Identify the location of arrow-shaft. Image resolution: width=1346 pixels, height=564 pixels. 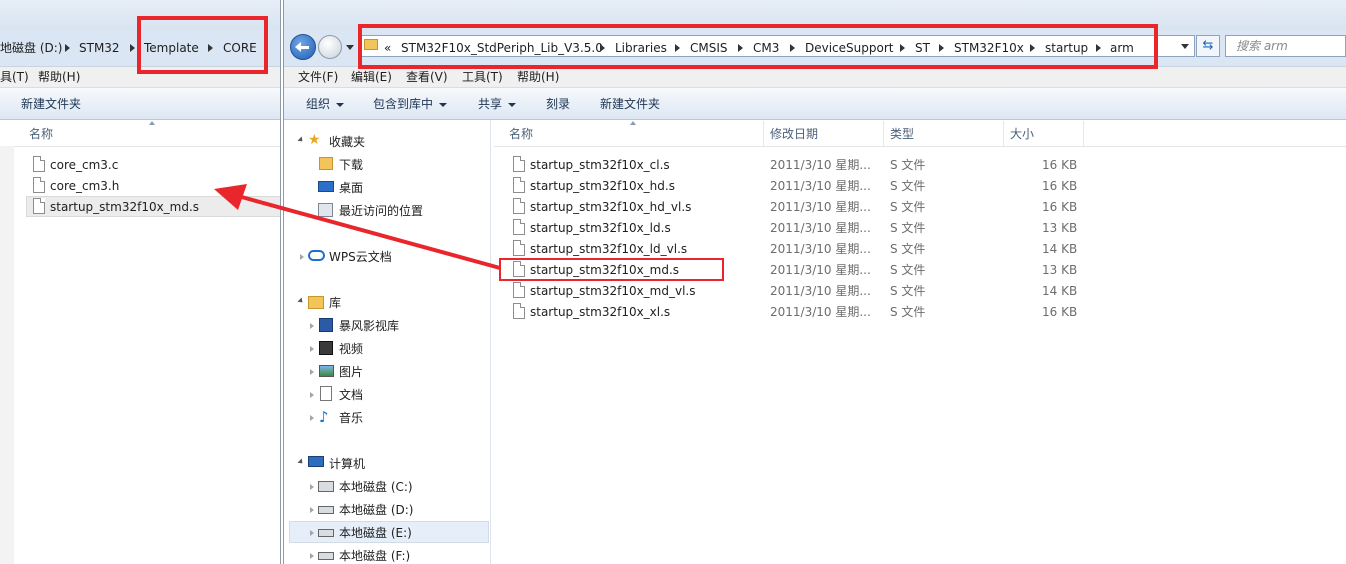
(369, 232).